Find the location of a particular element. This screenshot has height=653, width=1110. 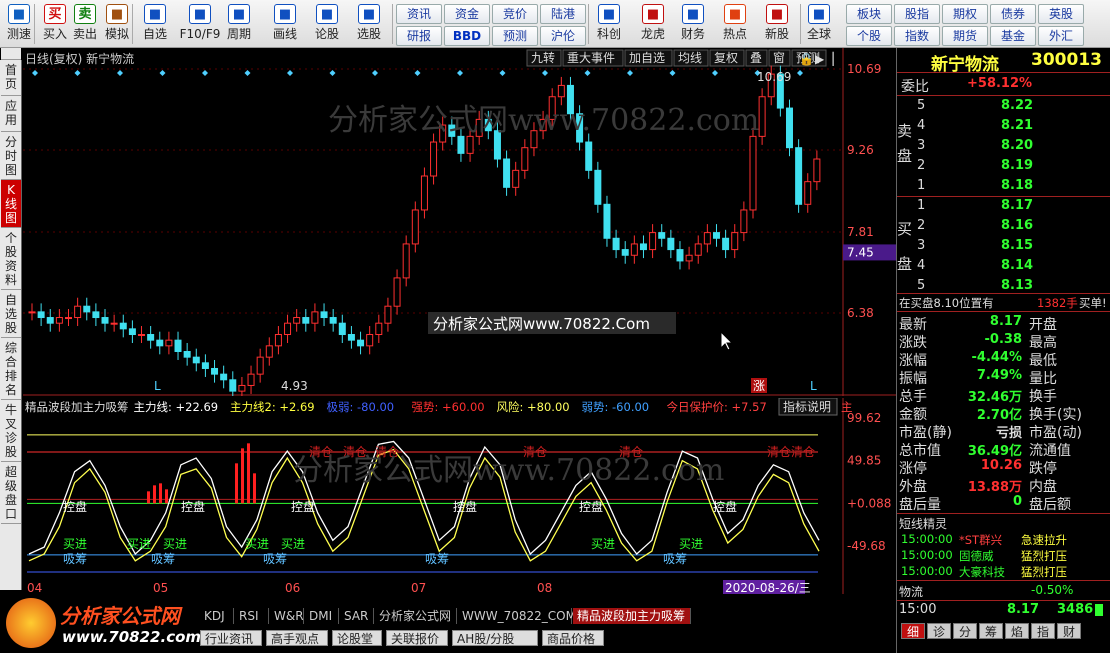

left-tab: 个股资料 is located at coordinates (11, 259).